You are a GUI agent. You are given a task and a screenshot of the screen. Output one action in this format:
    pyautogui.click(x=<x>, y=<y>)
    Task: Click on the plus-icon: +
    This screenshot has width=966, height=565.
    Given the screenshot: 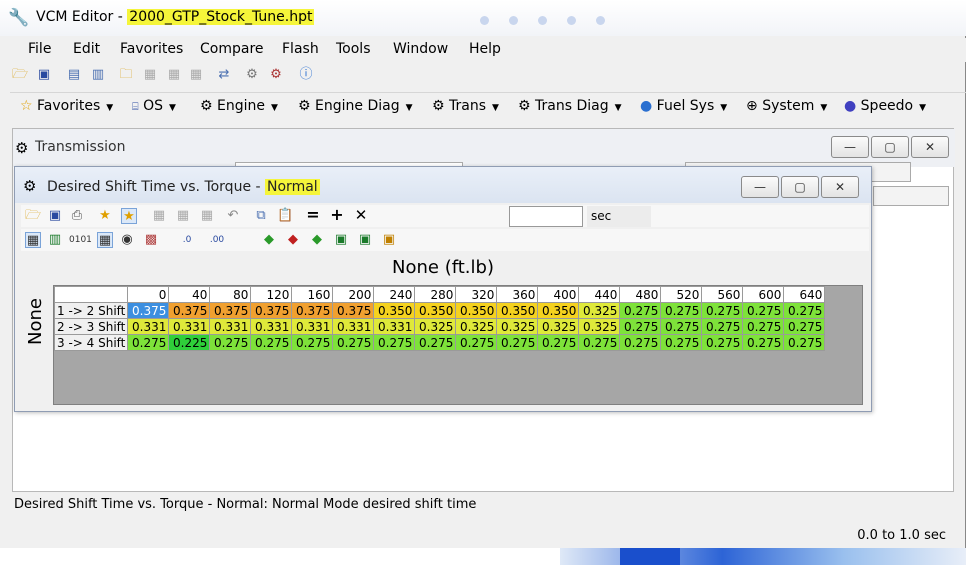 What is the action you would take?
    pyautogui.click(x=337, y=215)
    